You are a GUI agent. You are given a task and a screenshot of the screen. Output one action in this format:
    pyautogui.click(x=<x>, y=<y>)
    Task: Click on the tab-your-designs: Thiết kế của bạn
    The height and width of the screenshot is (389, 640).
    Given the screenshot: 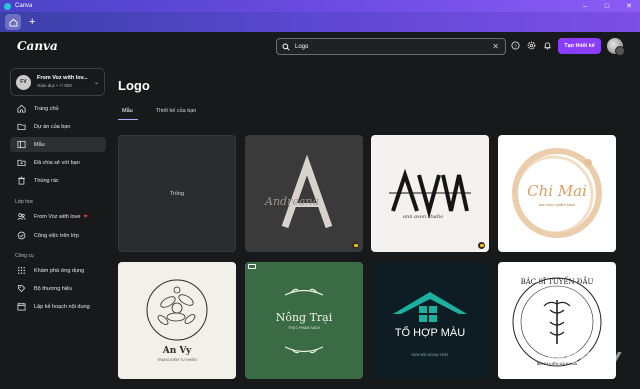 What is the action you would take?
    pyautogui.click(x=177, y=114)
    